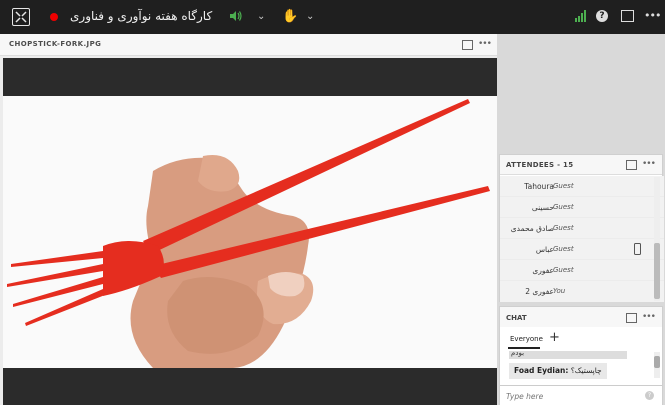 The image size is (665, 405). What do you see at coordinates (581, 165) in the screenshot?
I see `attendees-header: ATTENDEES - 15 •••` at bounding box center [581, 165].